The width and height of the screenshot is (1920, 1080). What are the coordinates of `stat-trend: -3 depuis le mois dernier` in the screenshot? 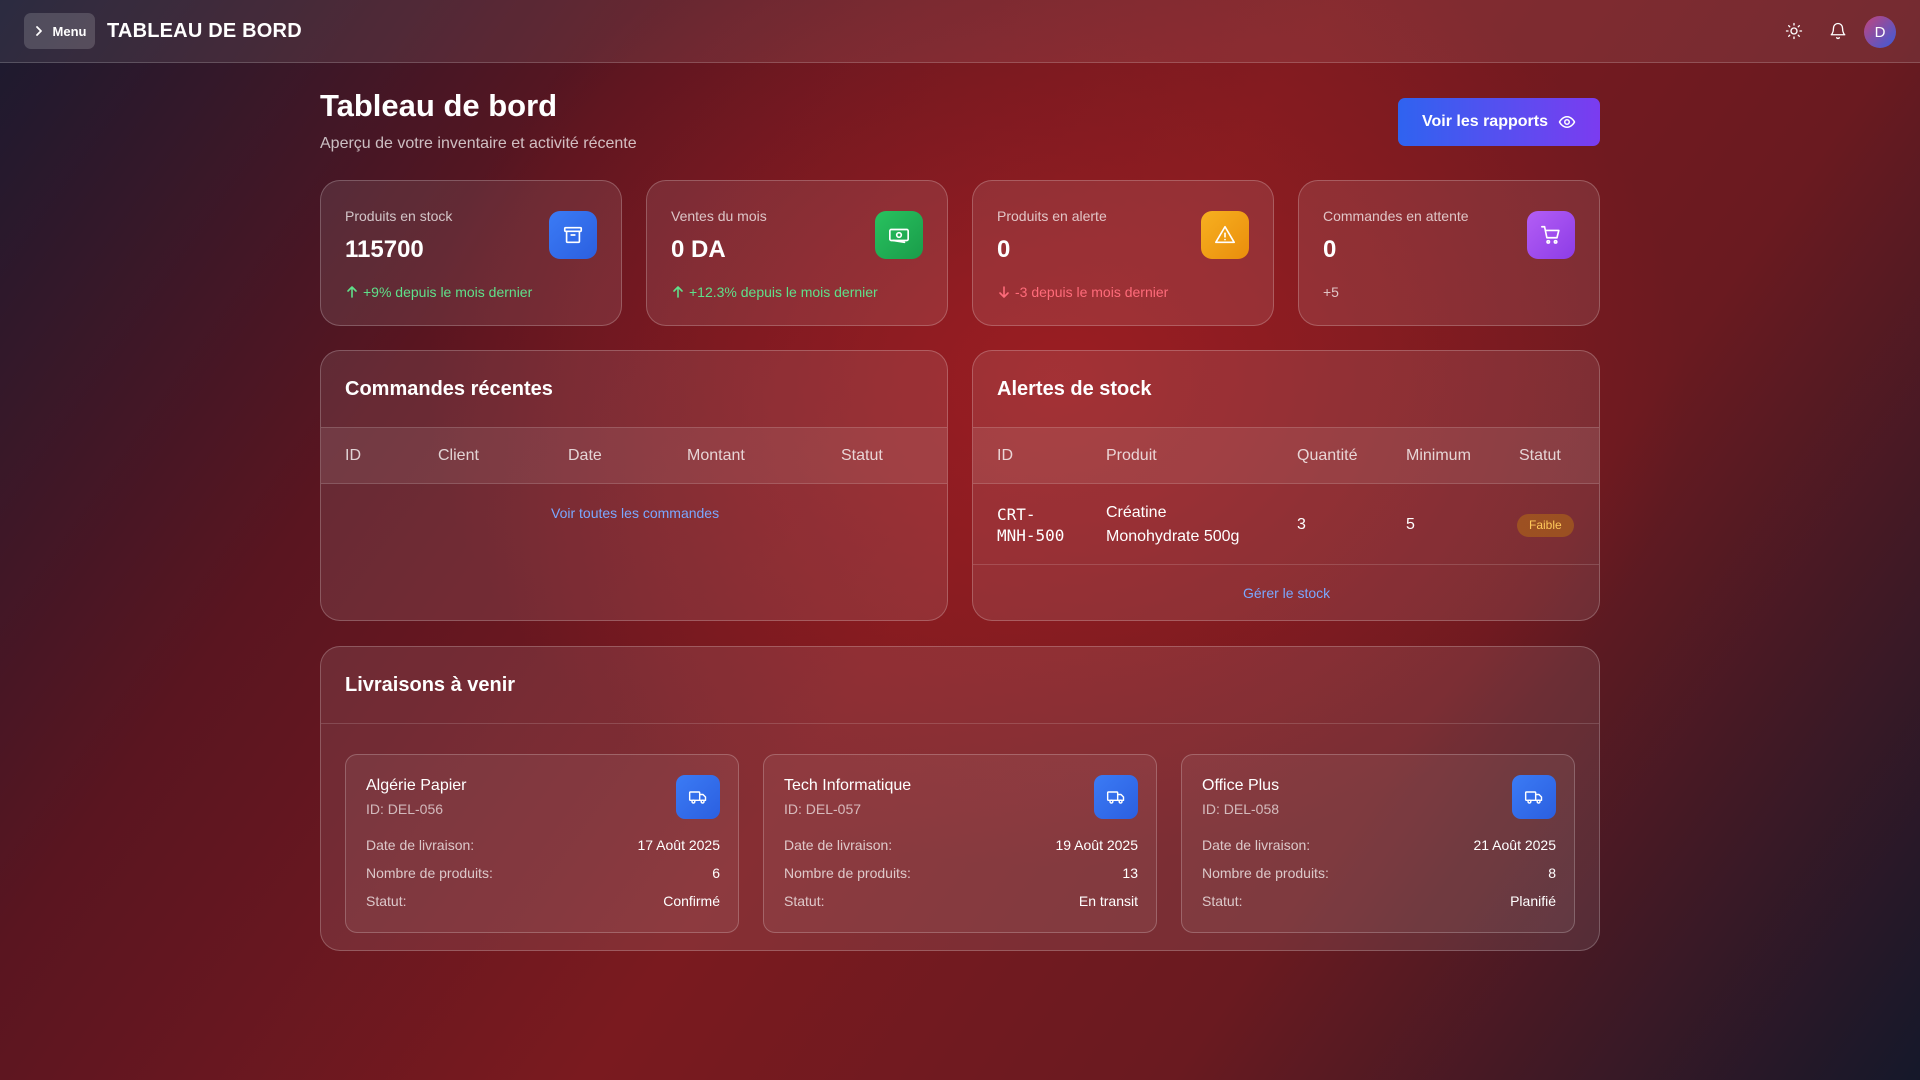 It's located at (1082, 292).